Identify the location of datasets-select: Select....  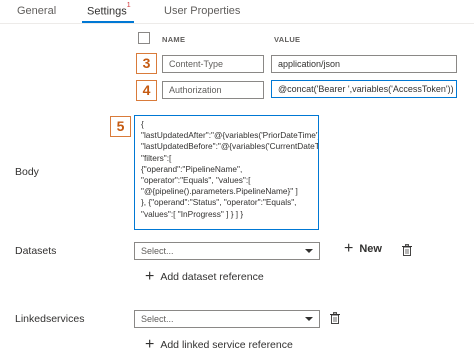
(227, 251).